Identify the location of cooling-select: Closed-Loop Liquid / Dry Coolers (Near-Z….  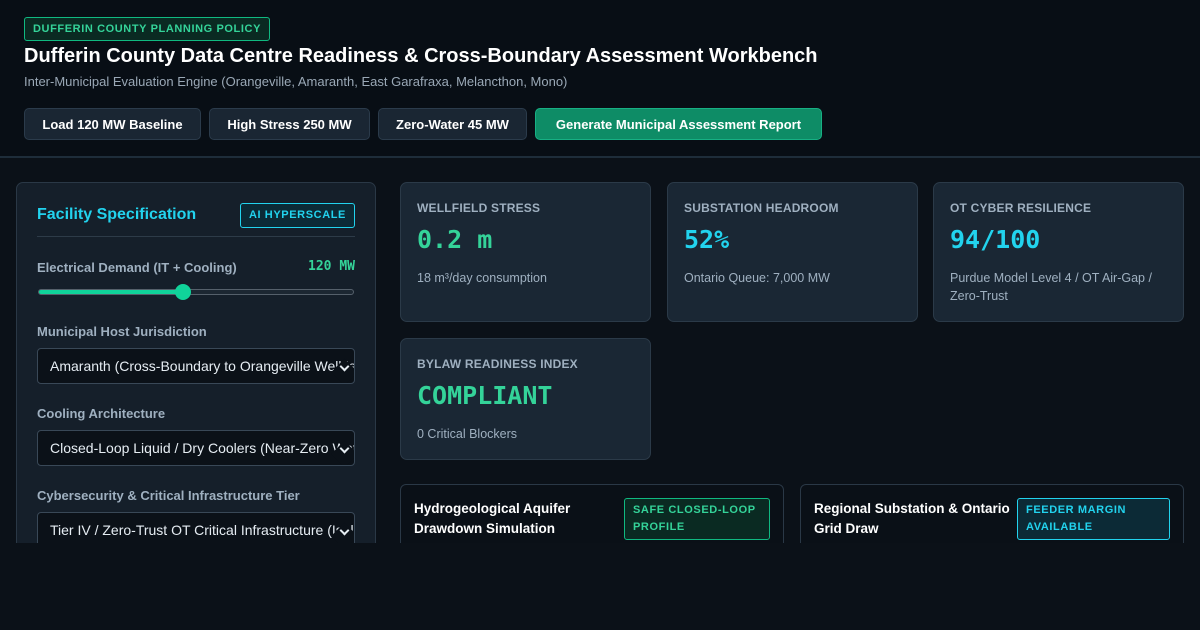
(196, 448).